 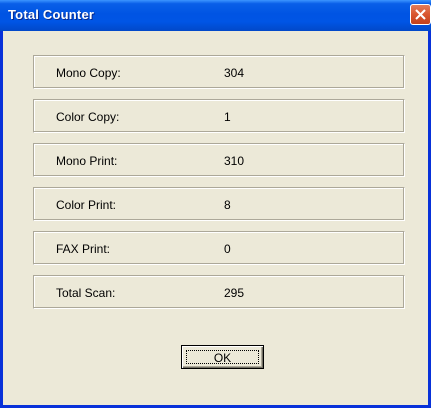 I want to click on counter-row-total-scan: Total Scan: 295, so click(x=219, y=292).